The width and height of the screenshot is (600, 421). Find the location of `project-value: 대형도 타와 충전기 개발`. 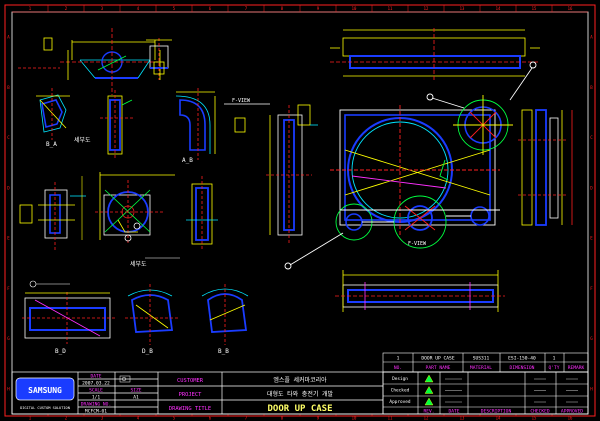

project-value: 대형도 타와 충전기 개발 is located at coordinates (300, 394).